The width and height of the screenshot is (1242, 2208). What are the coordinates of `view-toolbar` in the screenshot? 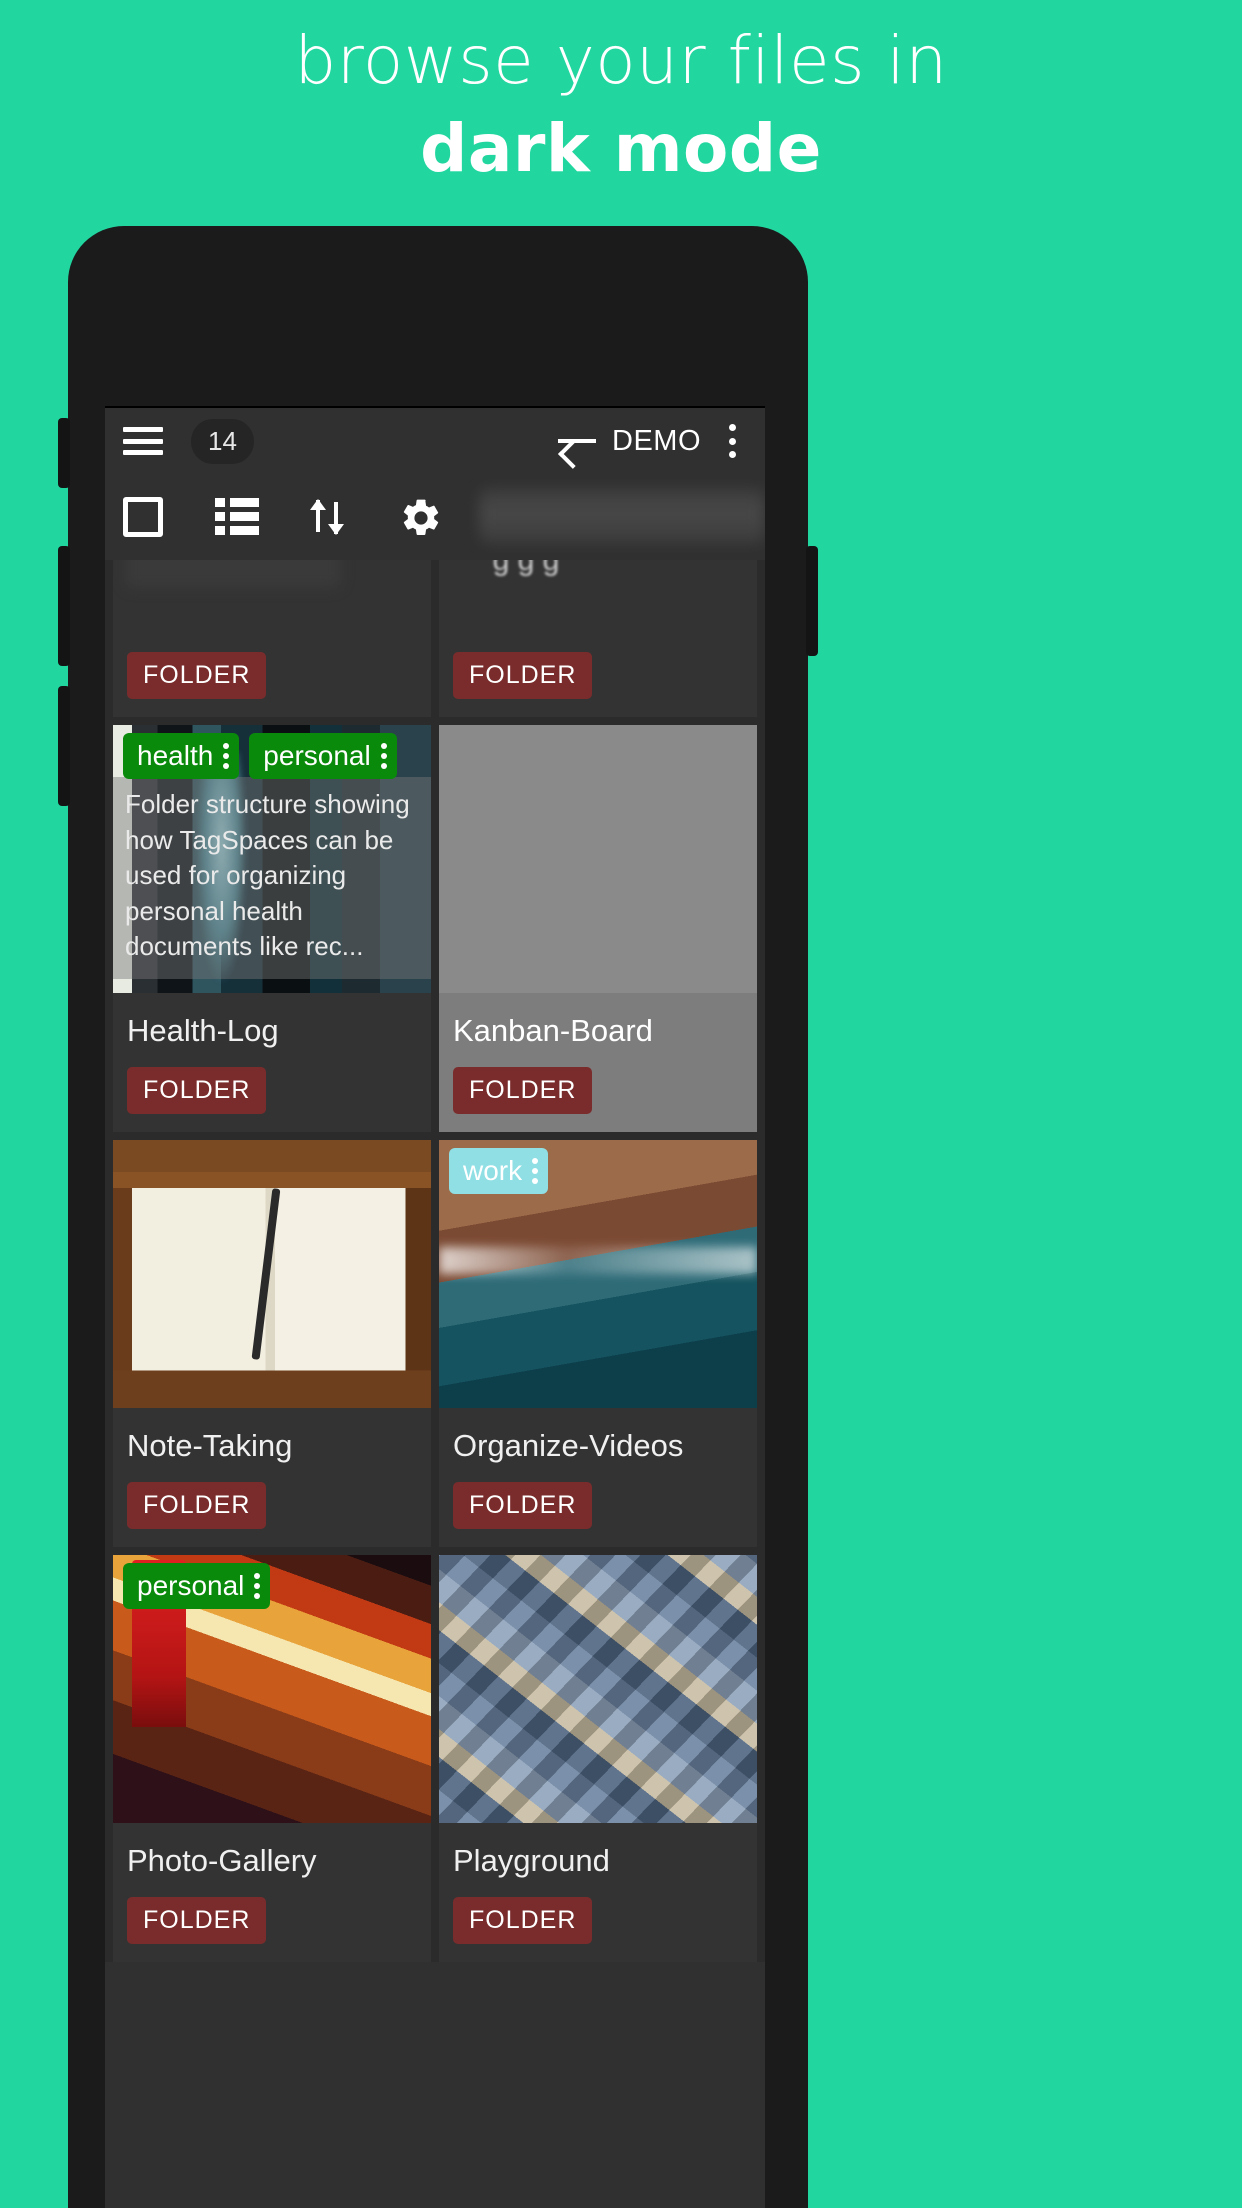 It's located at (435, 517).